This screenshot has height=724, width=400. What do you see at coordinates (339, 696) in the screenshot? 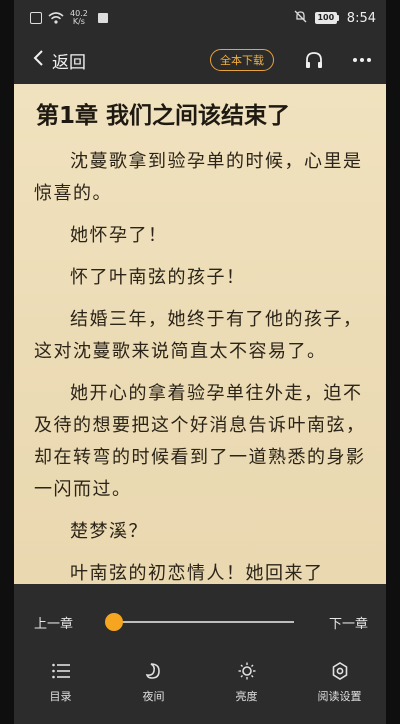
I see `reading-settings-label: 阅读设置` at bounding box center [339, 696].